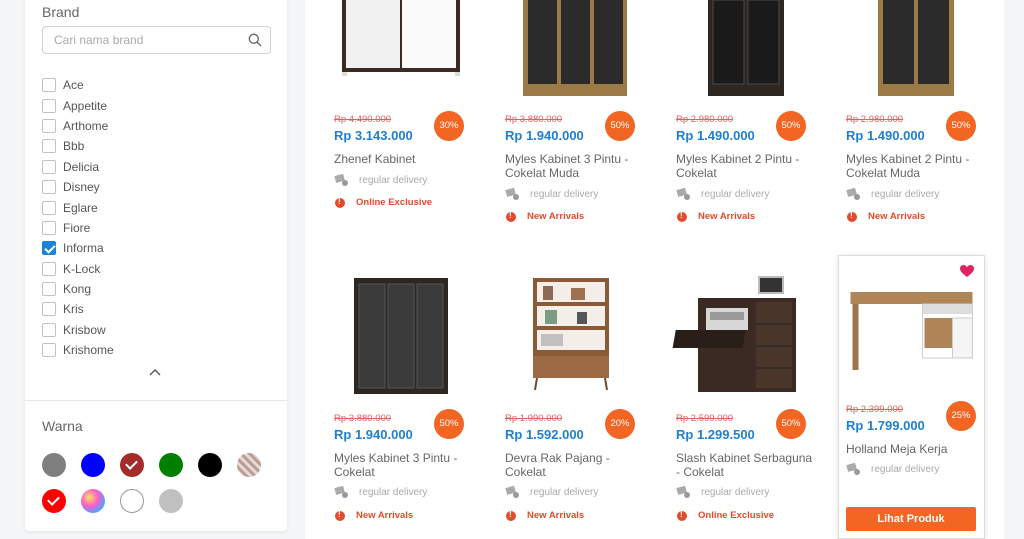  Describe the element at coordinates (917, 449) in the screenshot. I see `product-name: Holland Meja Kerja` at that location.